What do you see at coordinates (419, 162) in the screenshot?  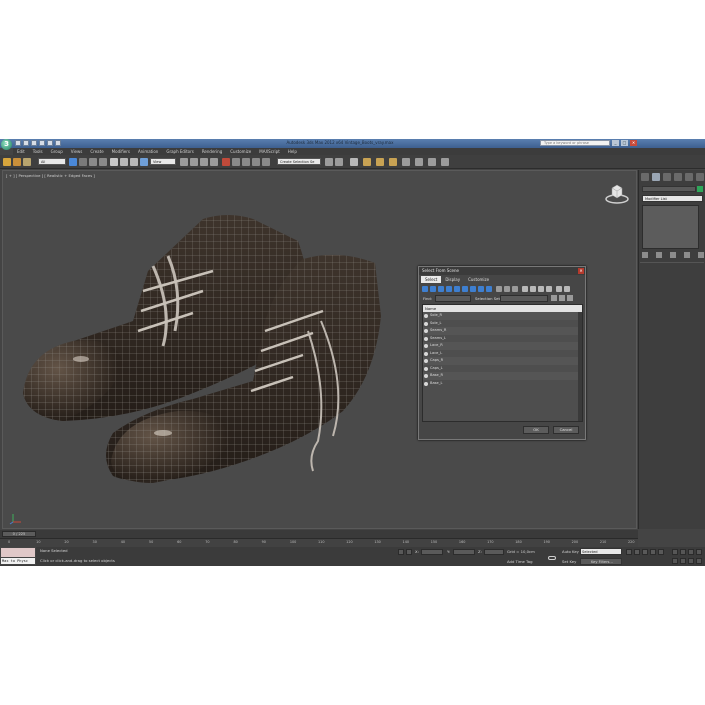 I see `activeshade-icon` at bounding box center [419, 162].